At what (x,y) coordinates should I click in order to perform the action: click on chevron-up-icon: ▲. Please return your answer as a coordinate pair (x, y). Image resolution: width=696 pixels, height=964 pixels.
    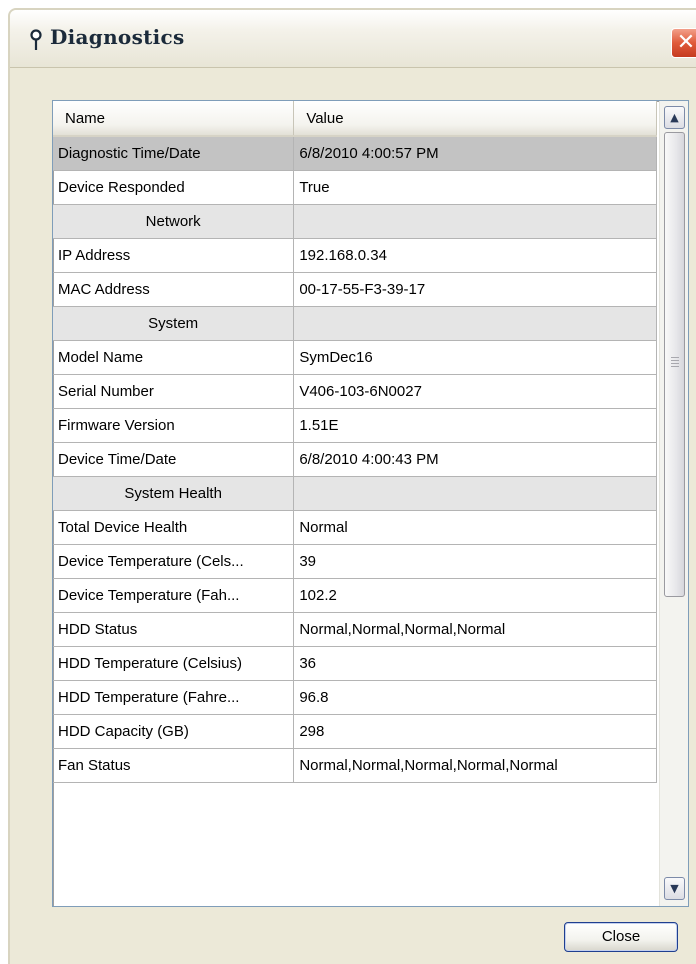
    Looking at the image, I should click on (674, 117).